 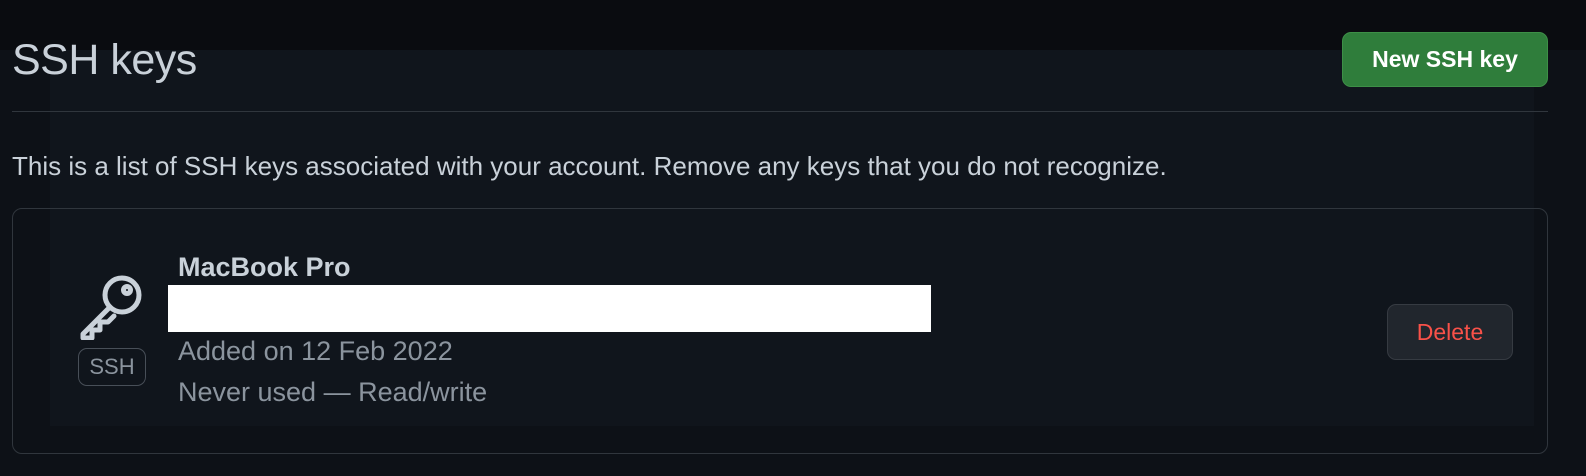 What do you see at coordinates (112, 367) in the screenshot?
I see `ssh-badge: SSH` at bounding box center [112, 367].